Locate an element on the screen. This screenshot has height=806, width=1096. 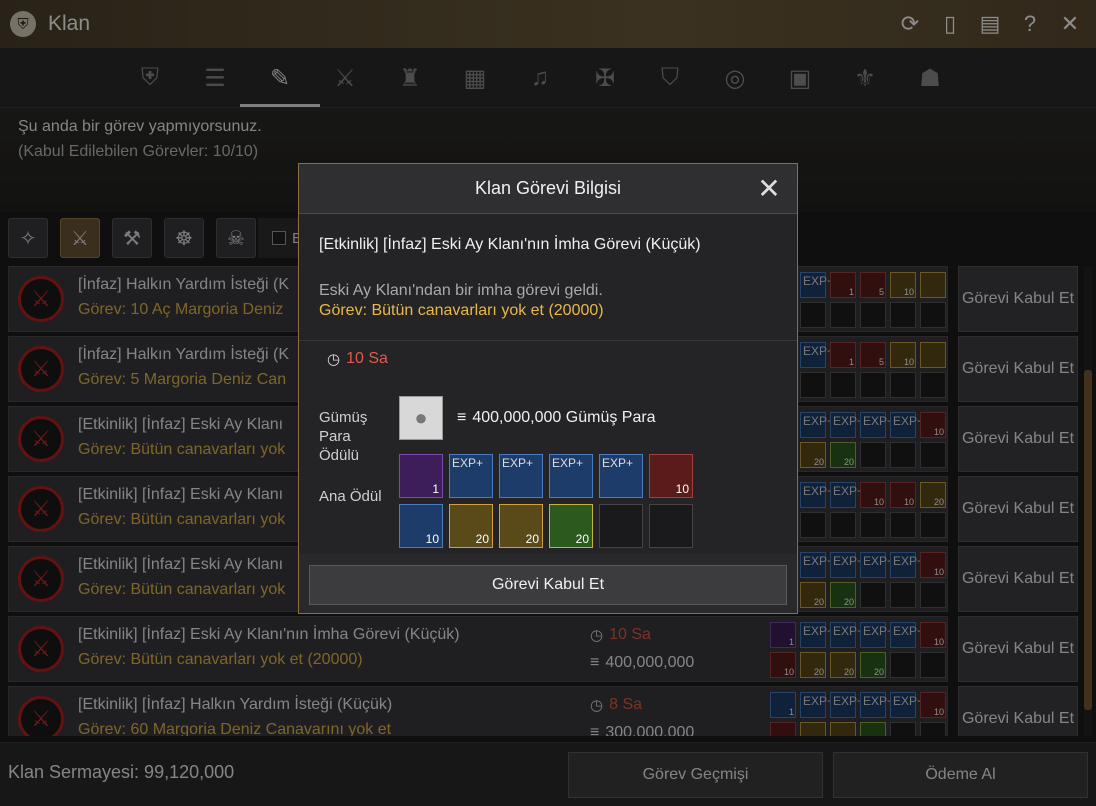
clock-icon: ◷ is located at coordinates (334, 359).